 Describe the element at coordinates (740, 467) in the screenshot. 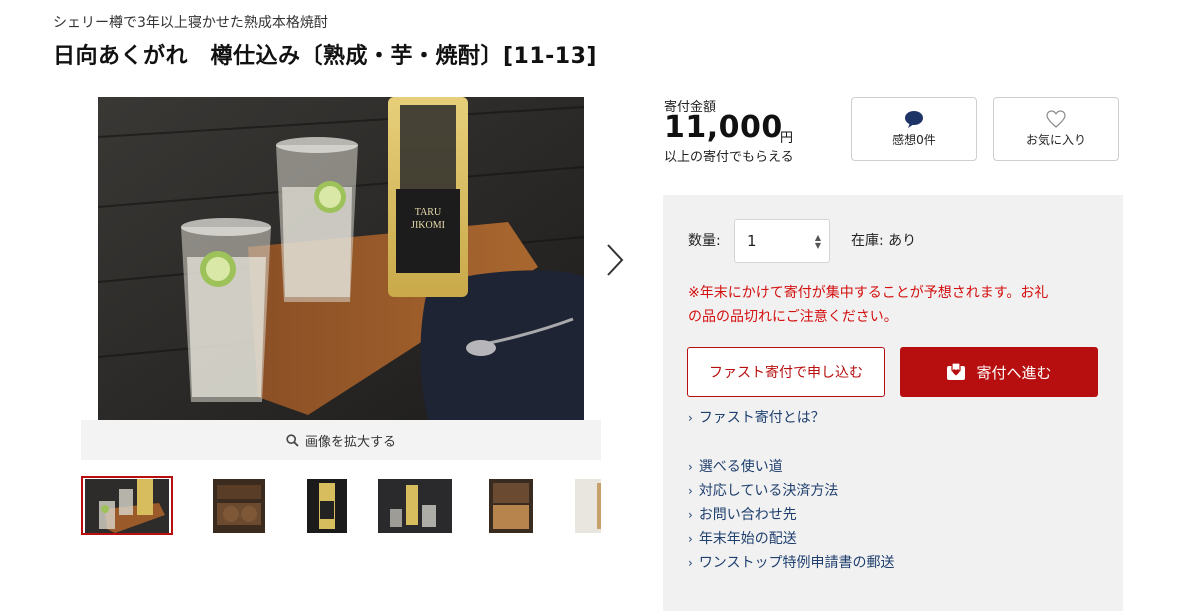

I see `link-label: 選べる使い道` at that location.